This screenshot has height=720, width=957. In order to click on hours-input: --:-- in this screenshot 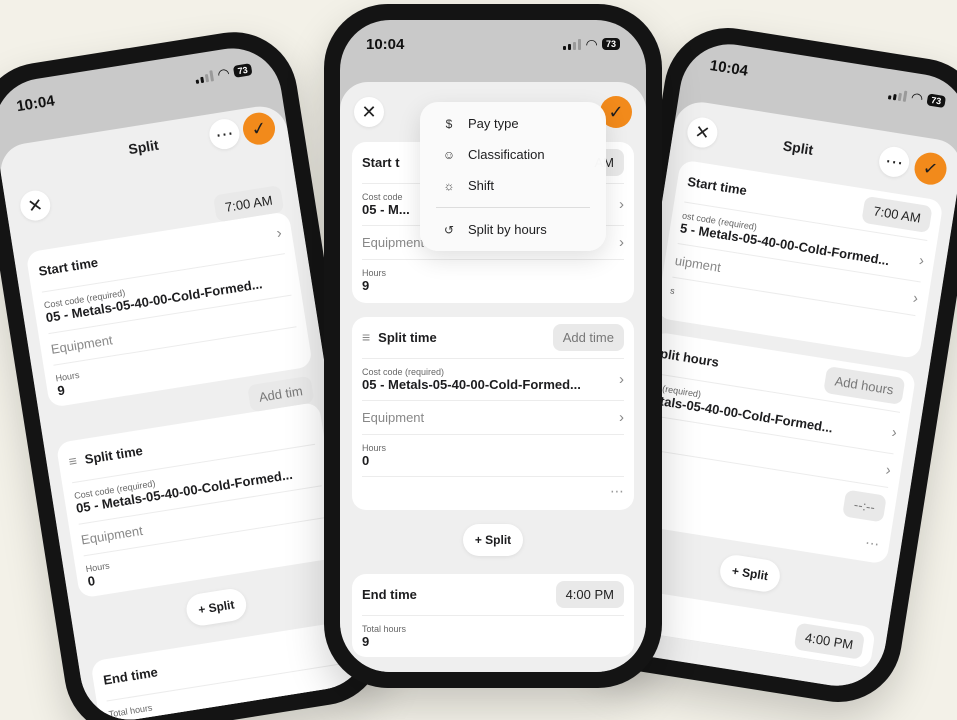, I will do `click(864, 506)`.